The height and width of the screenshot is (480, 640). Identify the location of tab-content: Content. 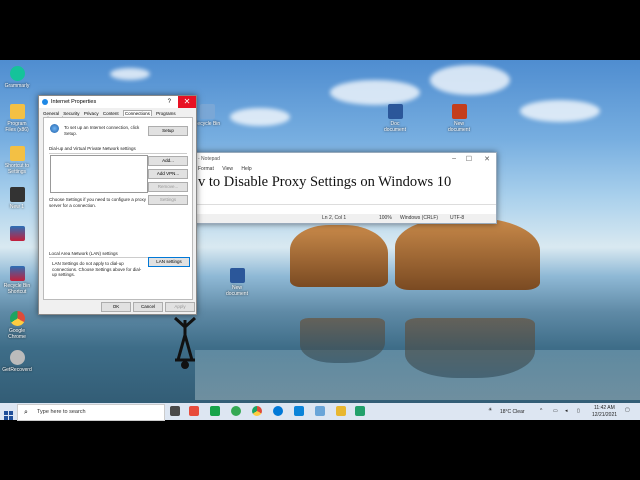
(111, 113).